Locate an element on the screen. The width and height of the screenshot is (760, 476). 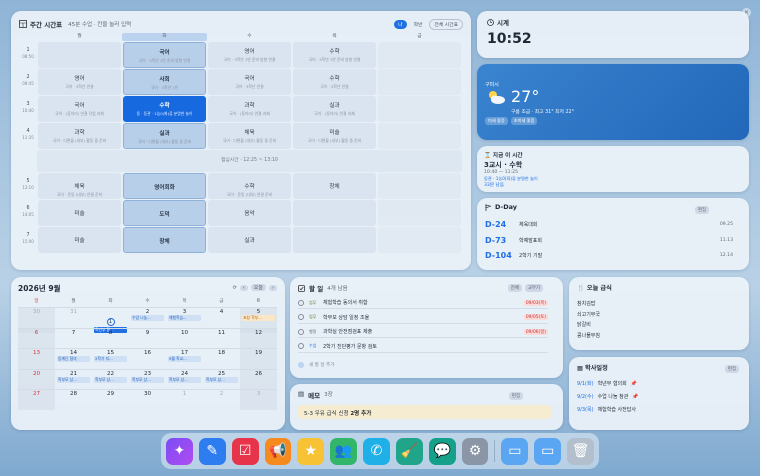
calendar-day: 18 is located at coordinates (221, 358).